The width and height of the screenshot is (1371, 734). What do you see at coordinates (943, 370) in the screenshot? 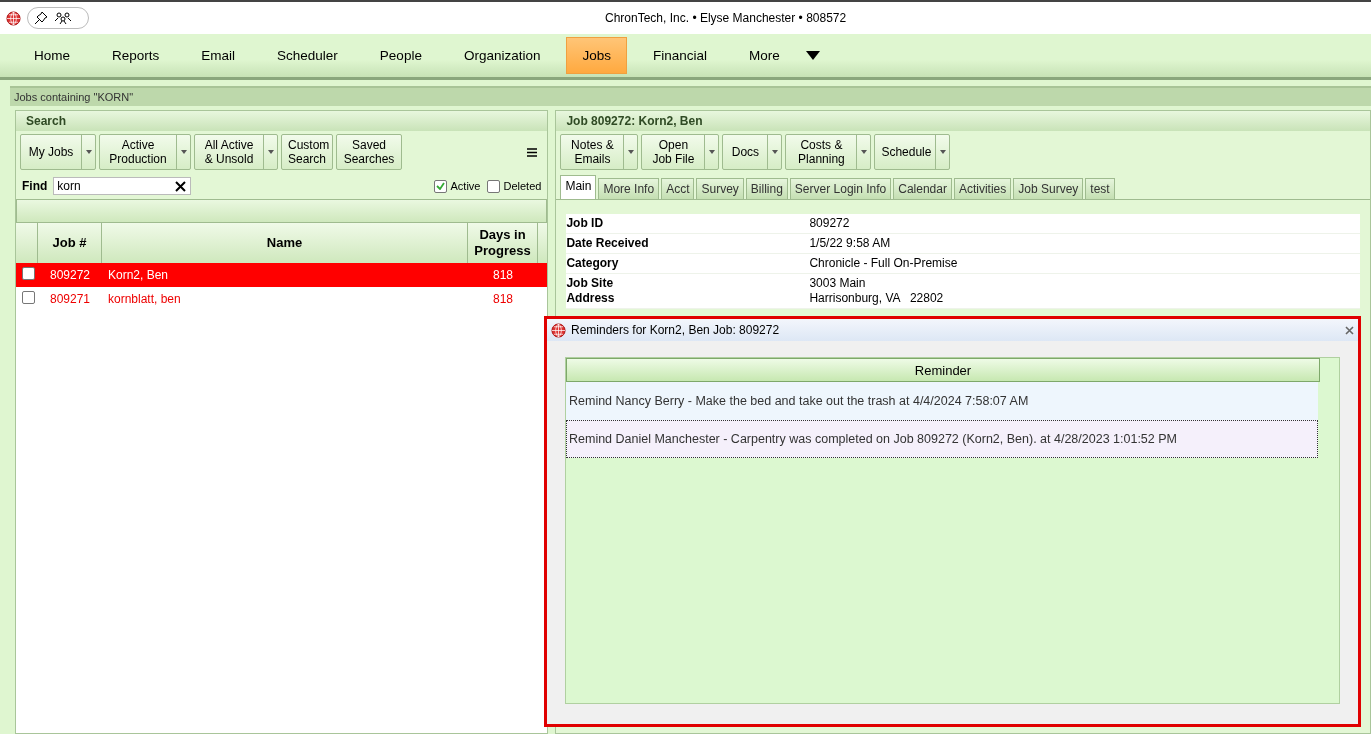
I see `column-header: Reminder` at bounding box center [943, 370].